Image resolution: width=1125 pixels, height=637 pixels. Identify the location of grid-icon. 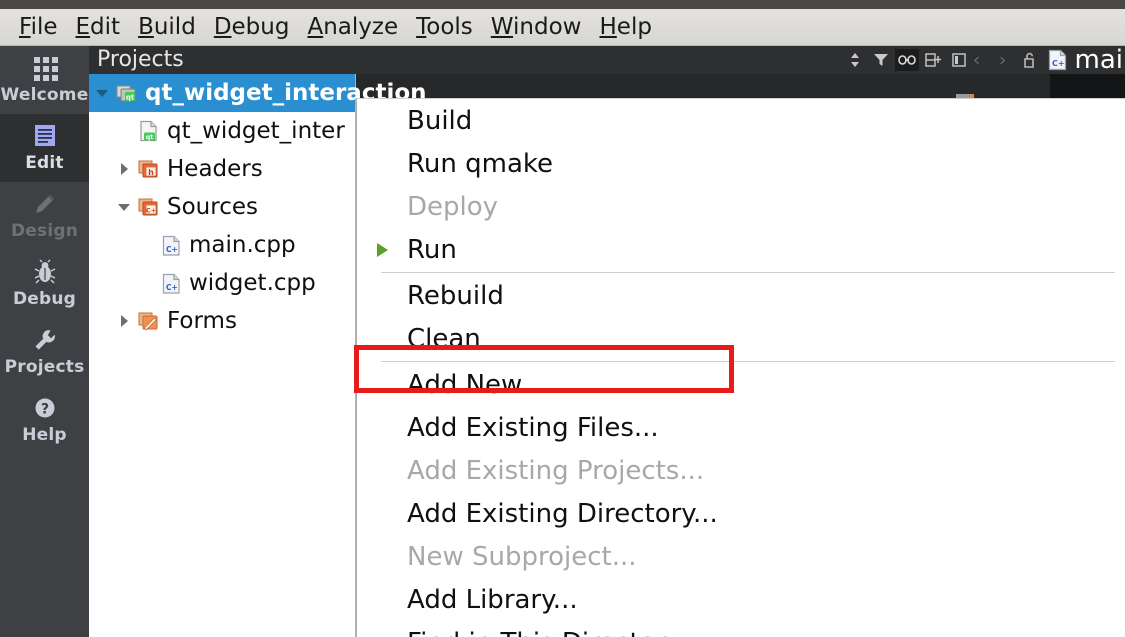
(45, 68).